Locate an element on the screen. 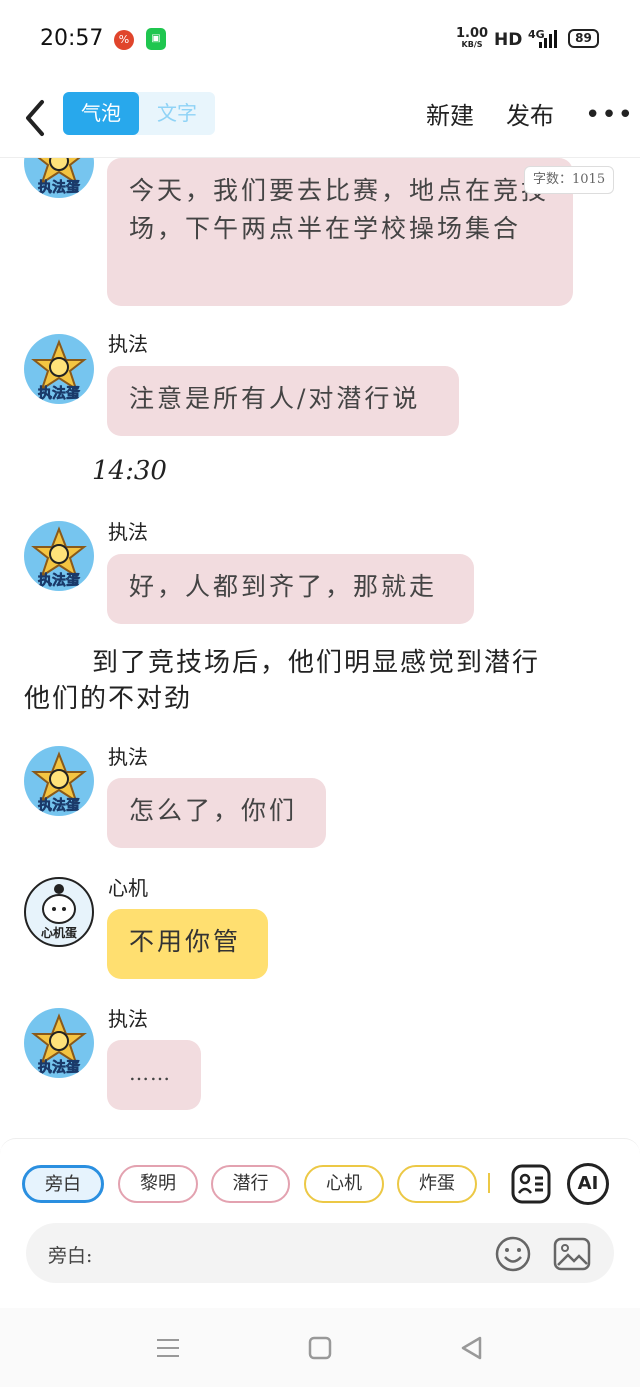 This screenshot has width=640, height=1387. message-text: 今天，我们要去比赛，地点在竞技场，下午两点半在学校操场集合 is located at coordinates (339, 209).